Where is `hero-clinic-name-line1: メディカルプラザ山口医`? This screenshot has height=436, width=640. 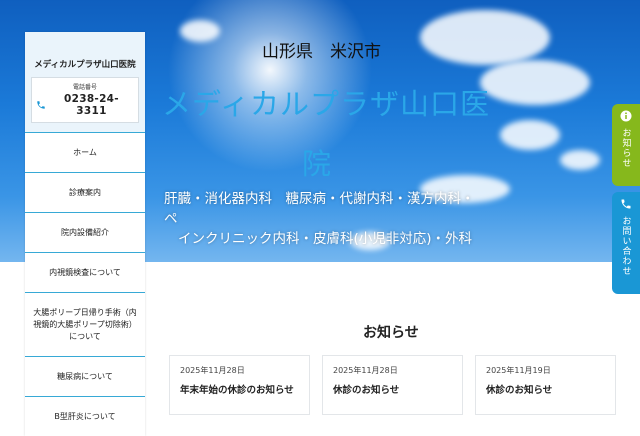
hero-clinic-name-line1: メディカルプラザ山口医 is located at coordinates (326, 104).